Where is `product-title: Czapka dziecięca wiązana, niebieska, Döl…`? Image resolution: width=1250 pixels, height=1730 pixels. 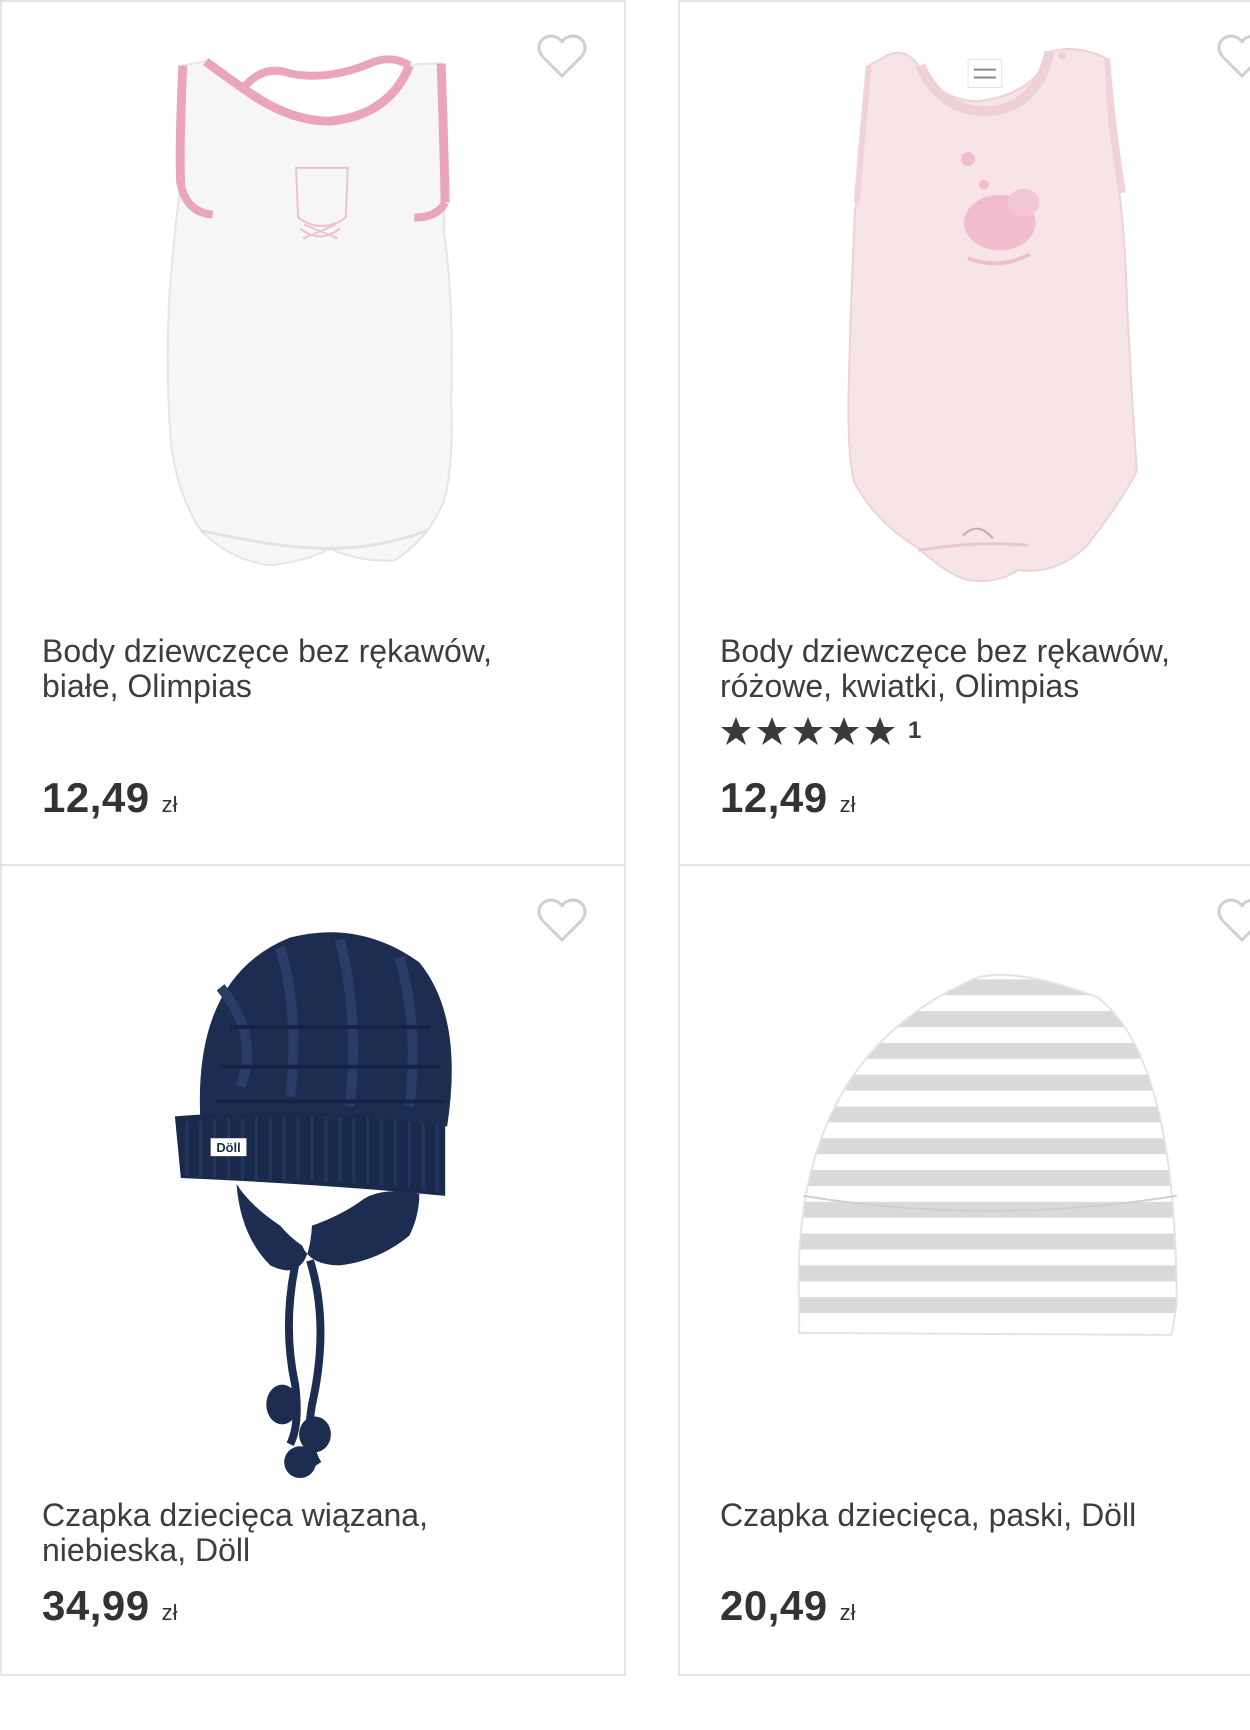
product-title: Czapka dziecięca wiązana, niebieska, Döl… is located at coordinates (313, 1533).